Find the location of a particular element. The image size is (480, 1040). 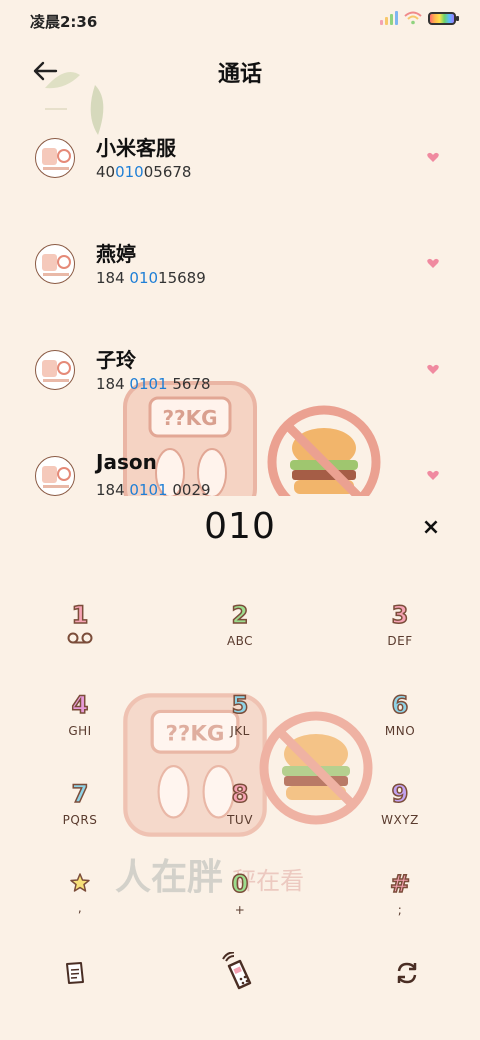

key-letters: + is located at coordinates (240, 910).